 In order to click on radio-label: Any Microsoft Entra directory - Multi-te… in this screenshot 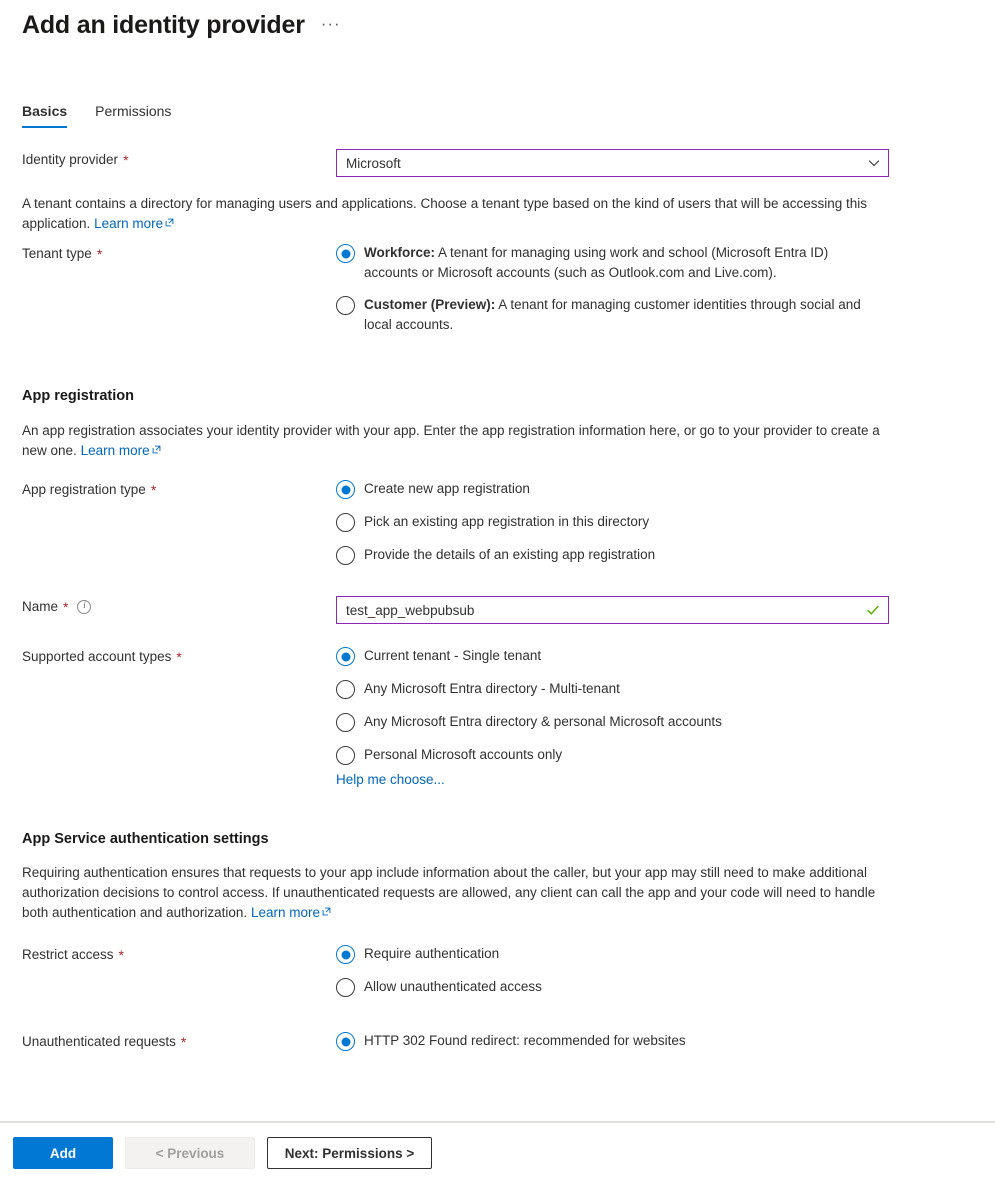, I will do `click(492, 688)`.